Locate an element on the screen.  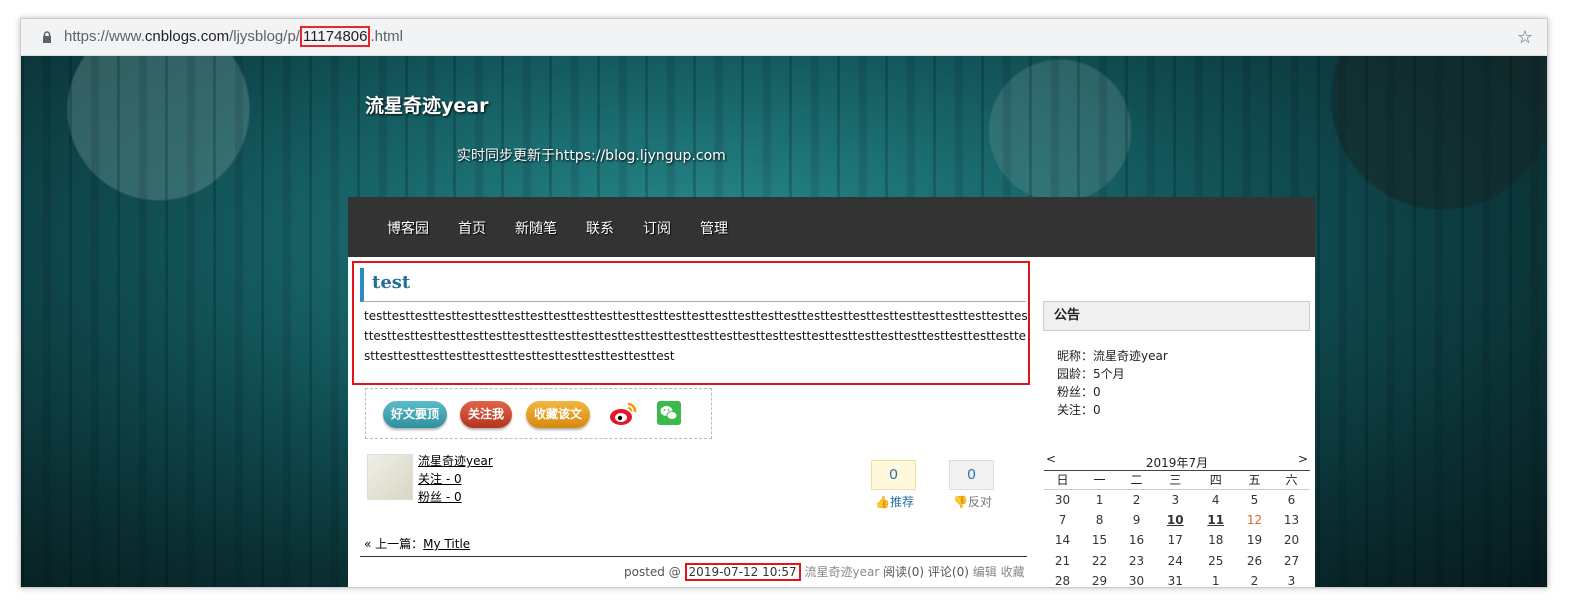
notice-header: 公告 is located at coordinates (1176, 316).